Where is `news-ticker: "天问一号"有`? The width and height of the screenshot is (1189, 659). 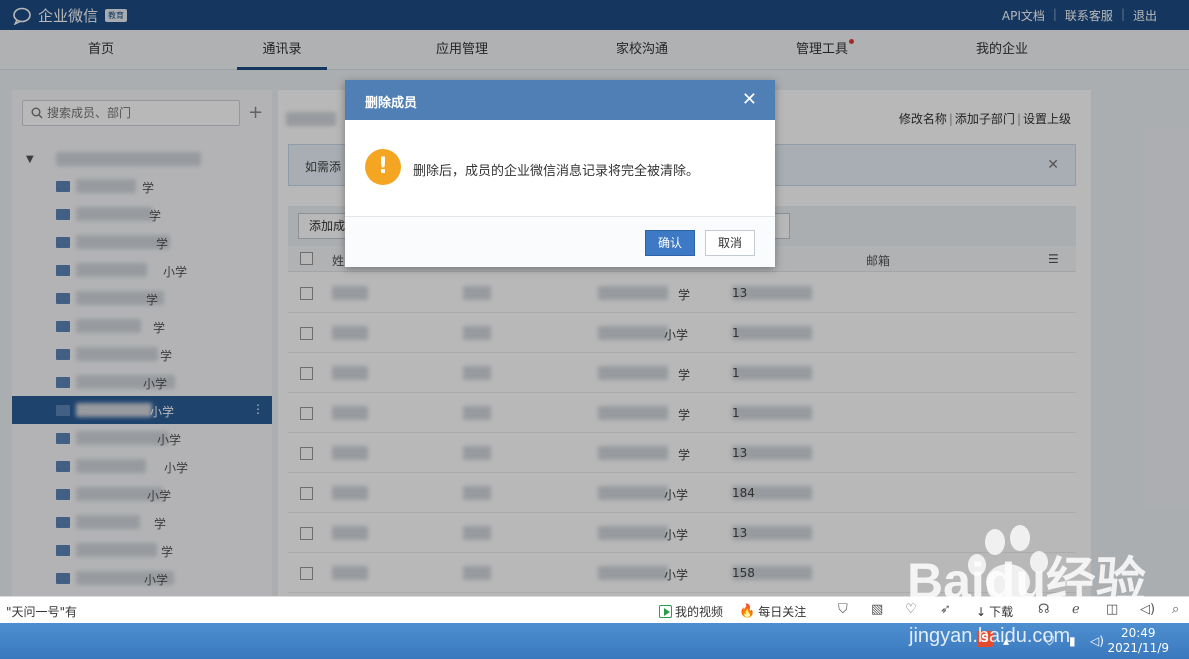 news-ticker: "天问一号"有 is located at coordinates (41, 611).